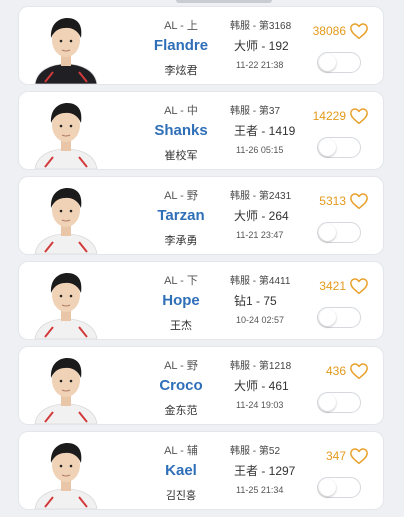 This screenshot has height=517, width=404. What do you see at coordinates (261, 46) in the screenshot?
I see `tier-points: 大师 - 192` at bounding box center [261, 46].